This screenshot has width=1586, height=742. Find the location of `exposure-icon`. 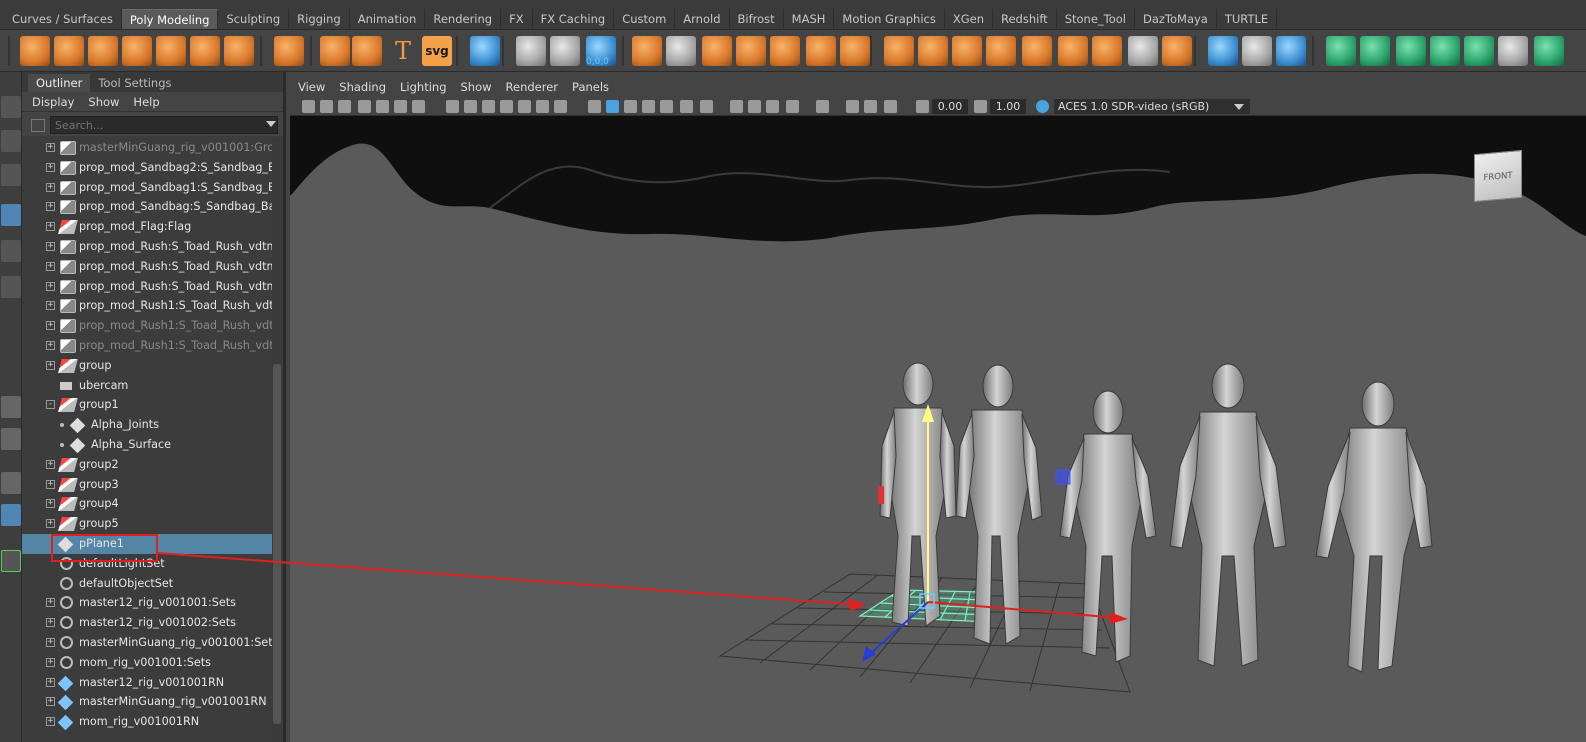

exposure-icon is located at coordinates (922, 106).